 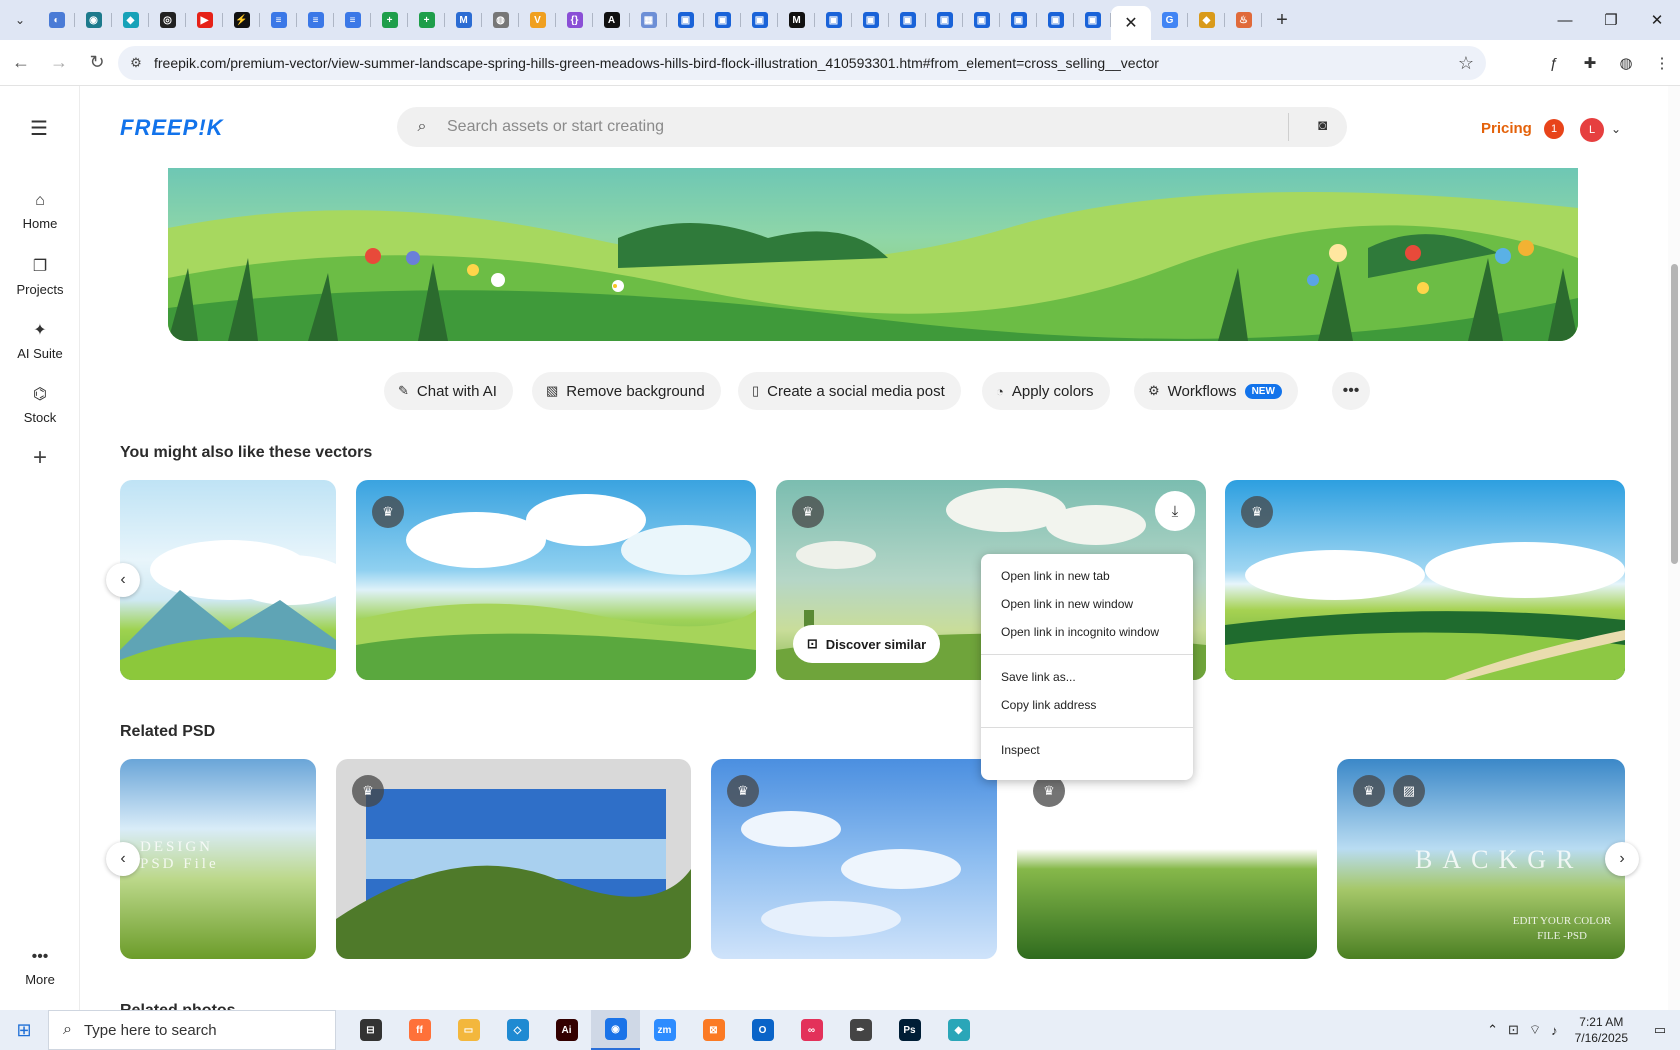 I want to click on rail-item-home: ⌂ Home, so click(x=40, y=211).